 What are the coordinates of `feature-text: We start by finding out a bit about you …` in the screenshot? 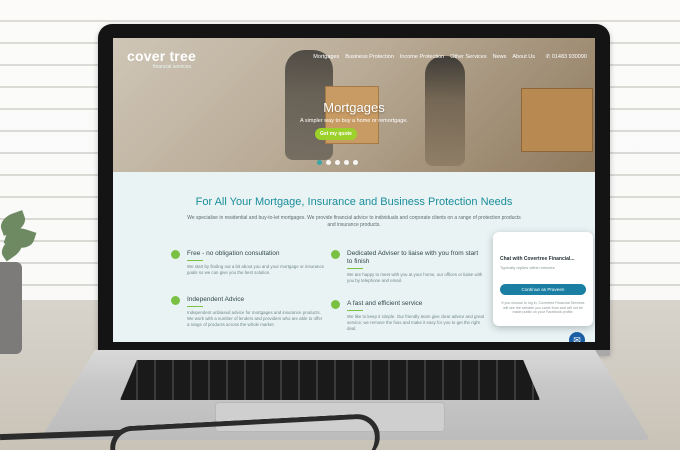 It's located at (256, 269).